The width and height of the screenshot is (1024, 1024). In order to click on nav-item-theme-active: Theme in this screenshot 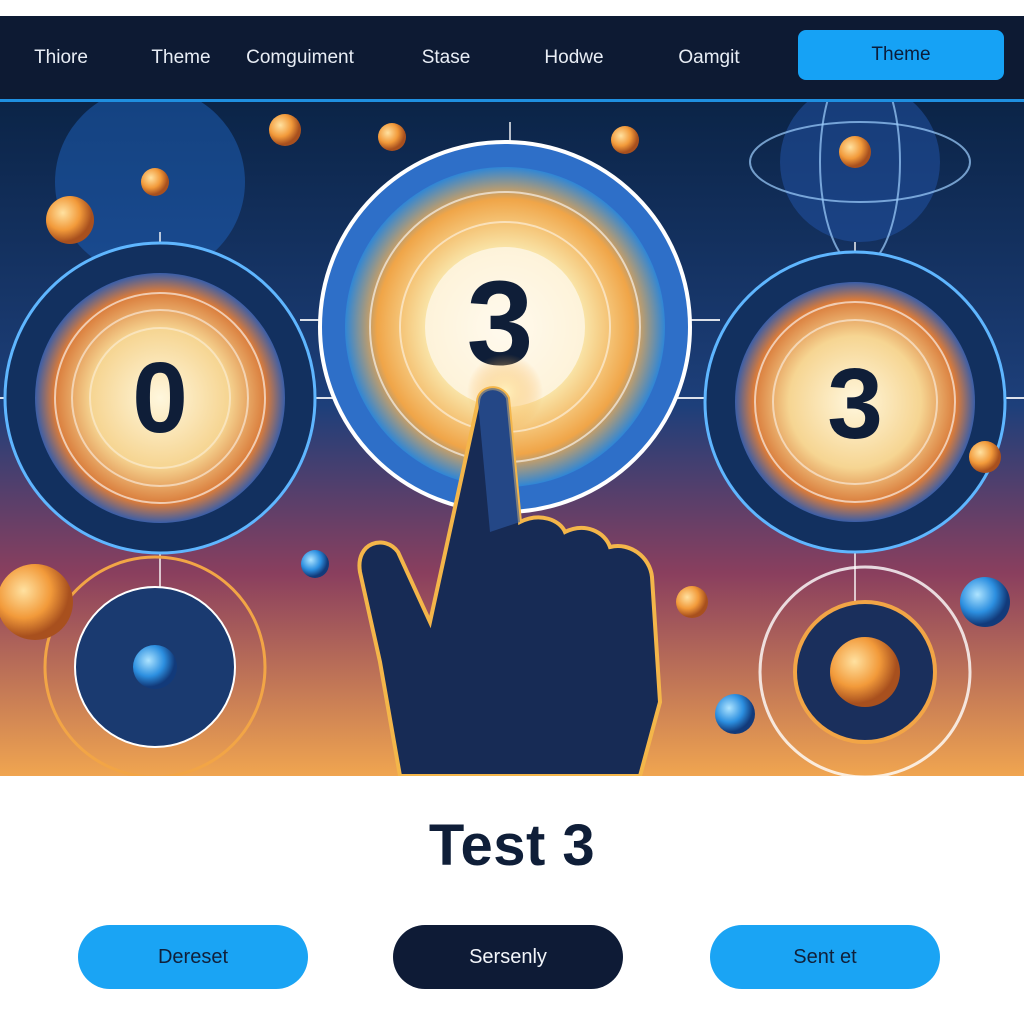, I will do `click(901, 55)`.